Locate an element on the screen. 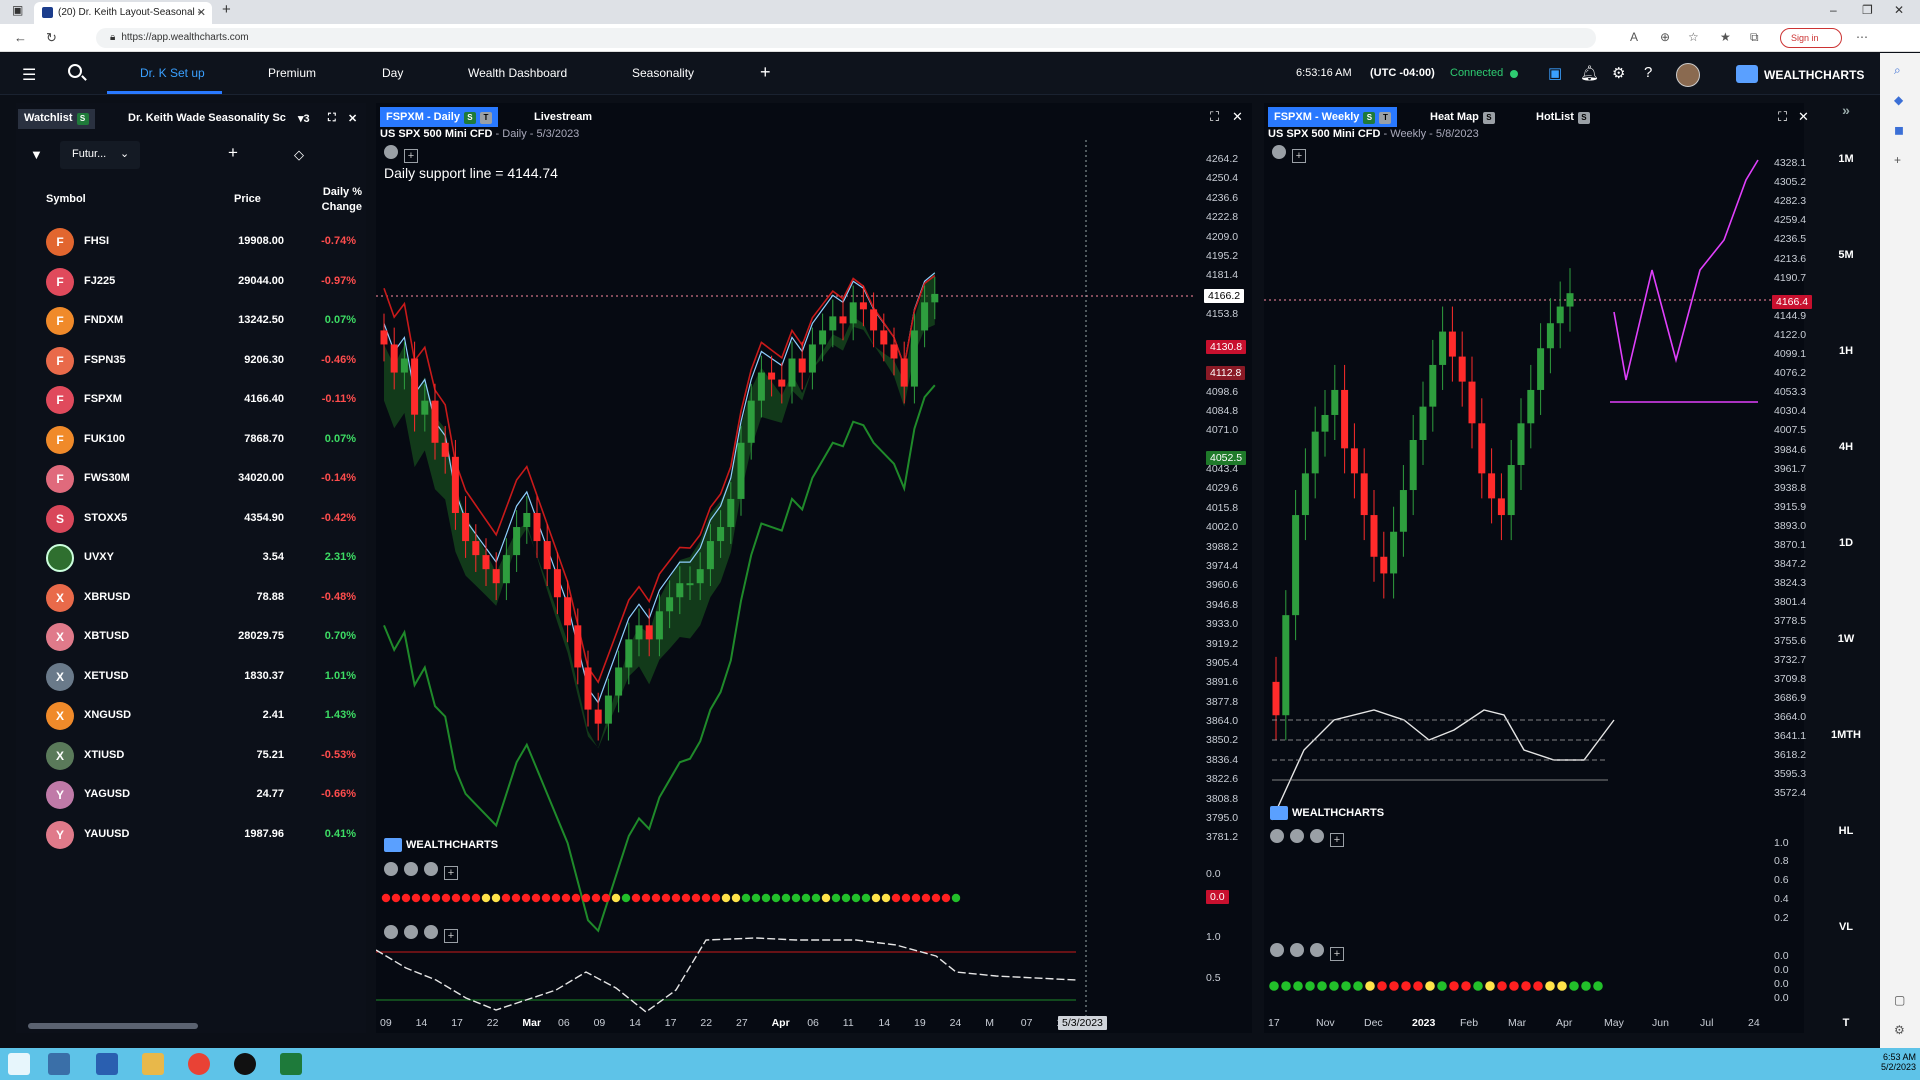 The height and width of the screenshot is (1080, 1920). back-icon: ← is located at coordinates (20, 37).